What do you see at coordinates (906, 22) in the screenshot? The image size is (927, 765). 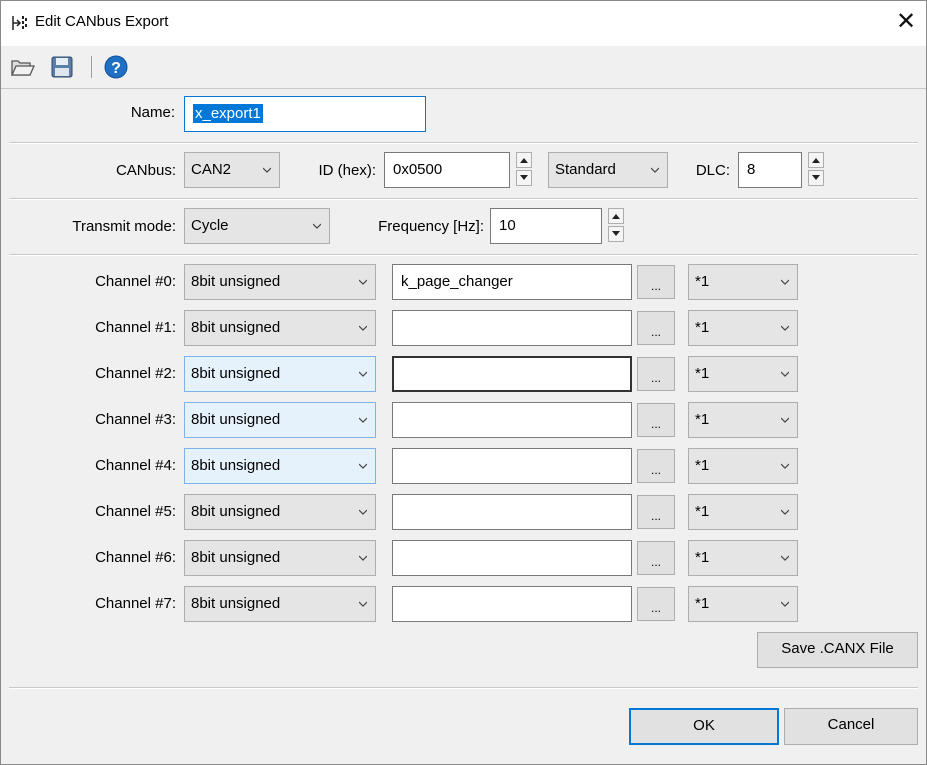 I see `close-button: ✕` at bounding box center [906, 22].